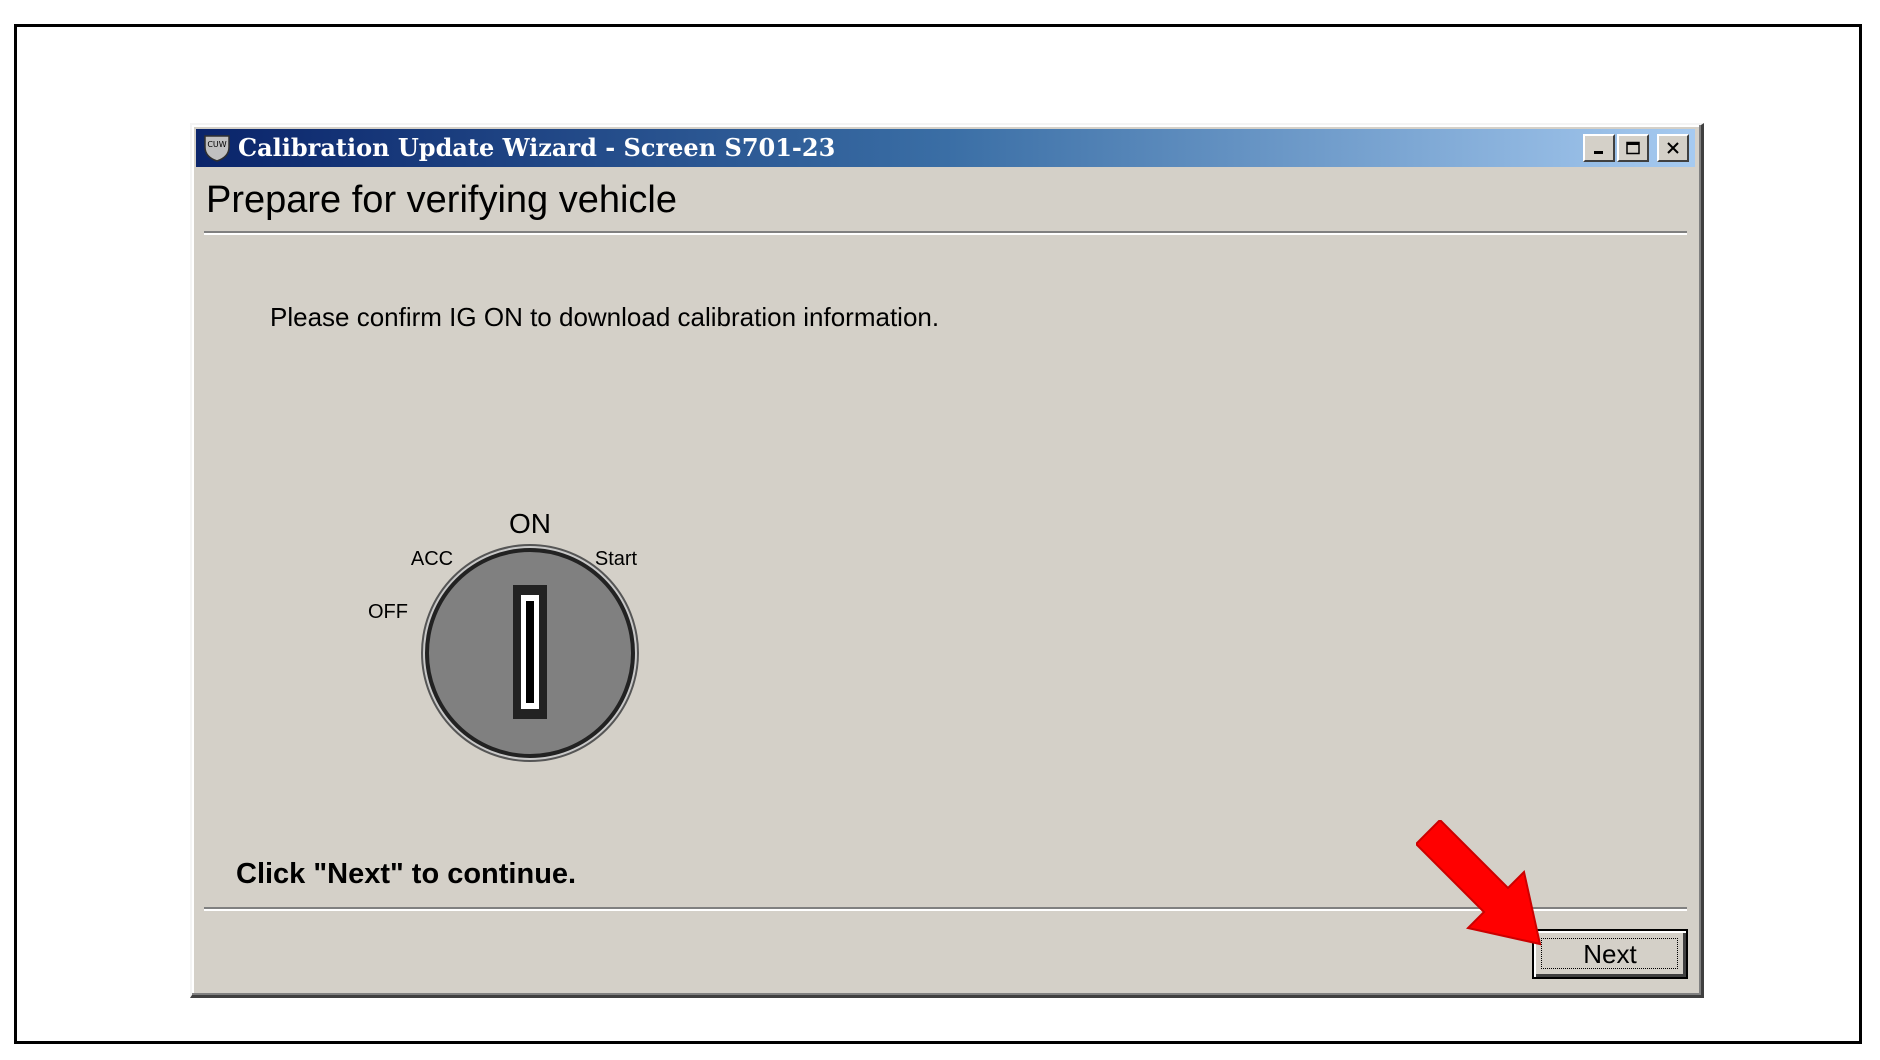 The height and width of the screenshot is (1060, 1880). What do you see at coordinates (1598, 152) in the screenshot?
I see `minimize-icon` at bounding box center [1598, 152].